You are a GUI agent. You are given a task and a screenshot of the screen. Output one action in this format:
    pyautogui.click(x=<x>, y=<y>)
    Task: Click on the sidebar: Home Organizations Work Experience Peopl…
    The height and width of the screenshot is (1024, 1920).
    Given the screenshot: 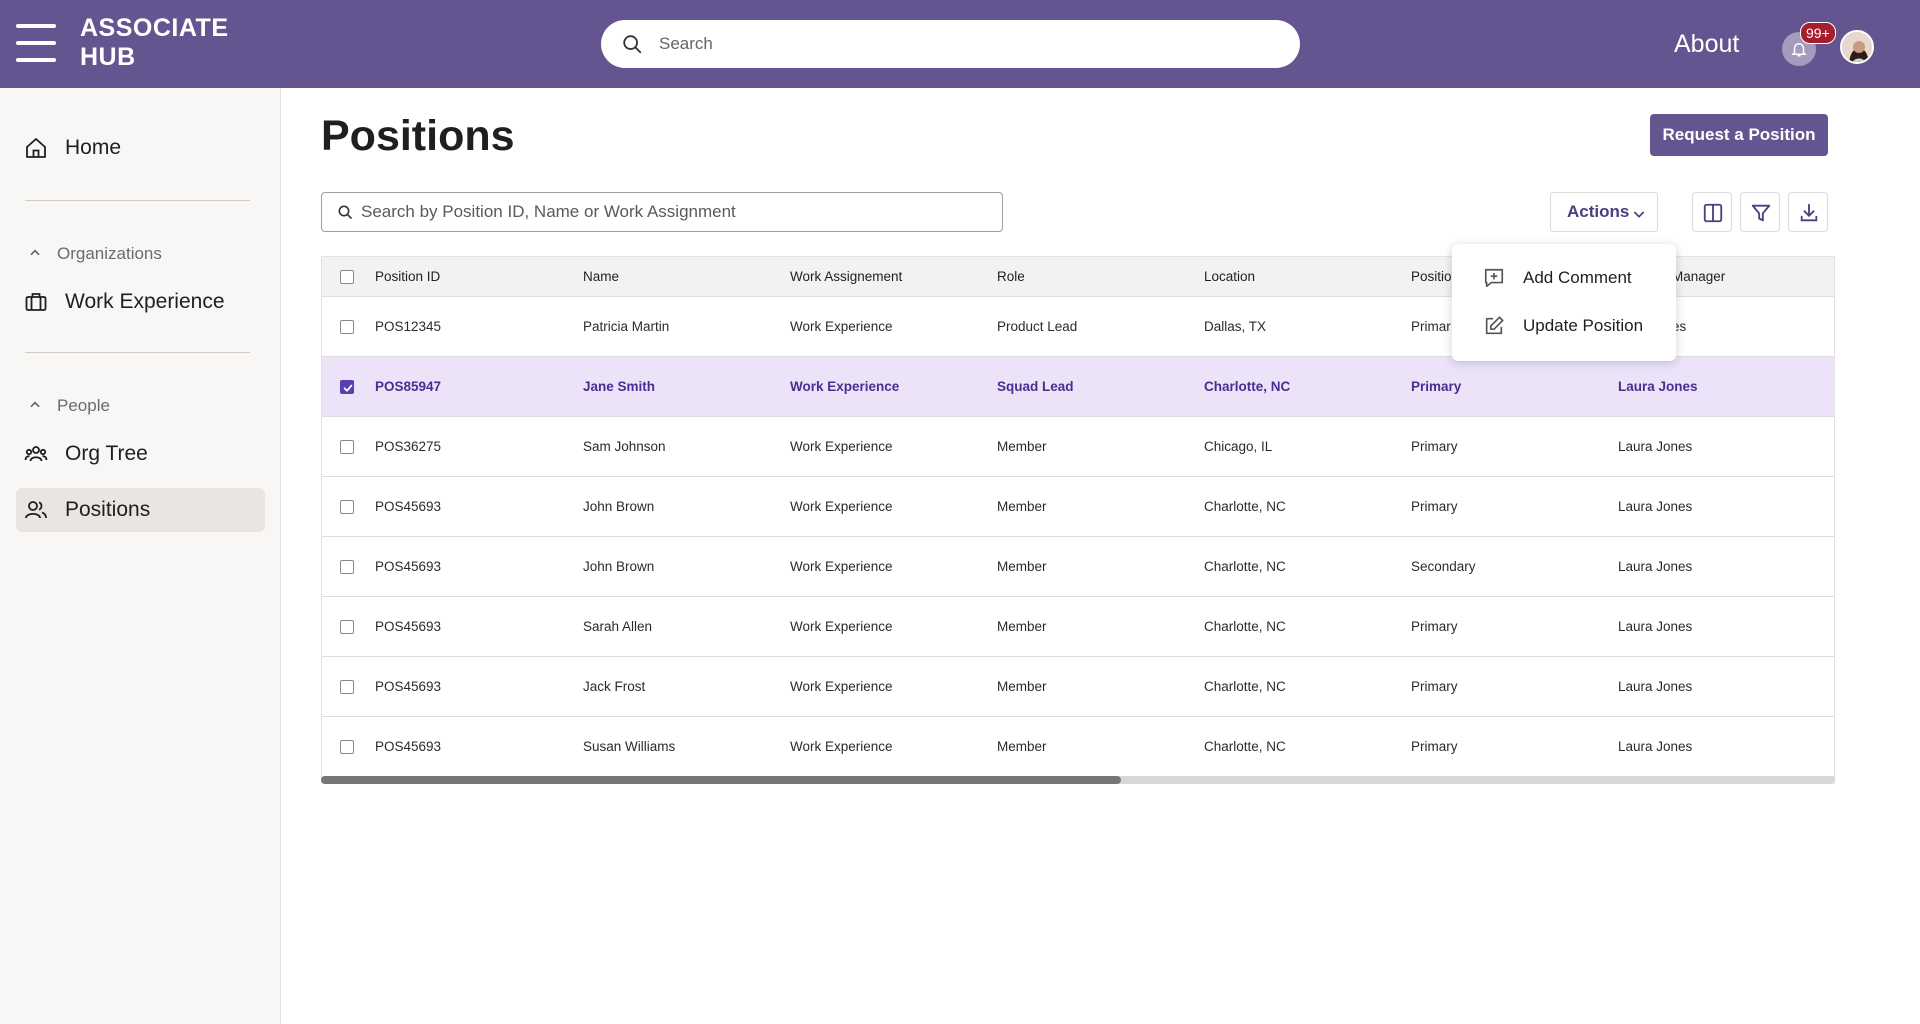 What is the action you would take?
    pyautogui.click(x=140, y=556)
    